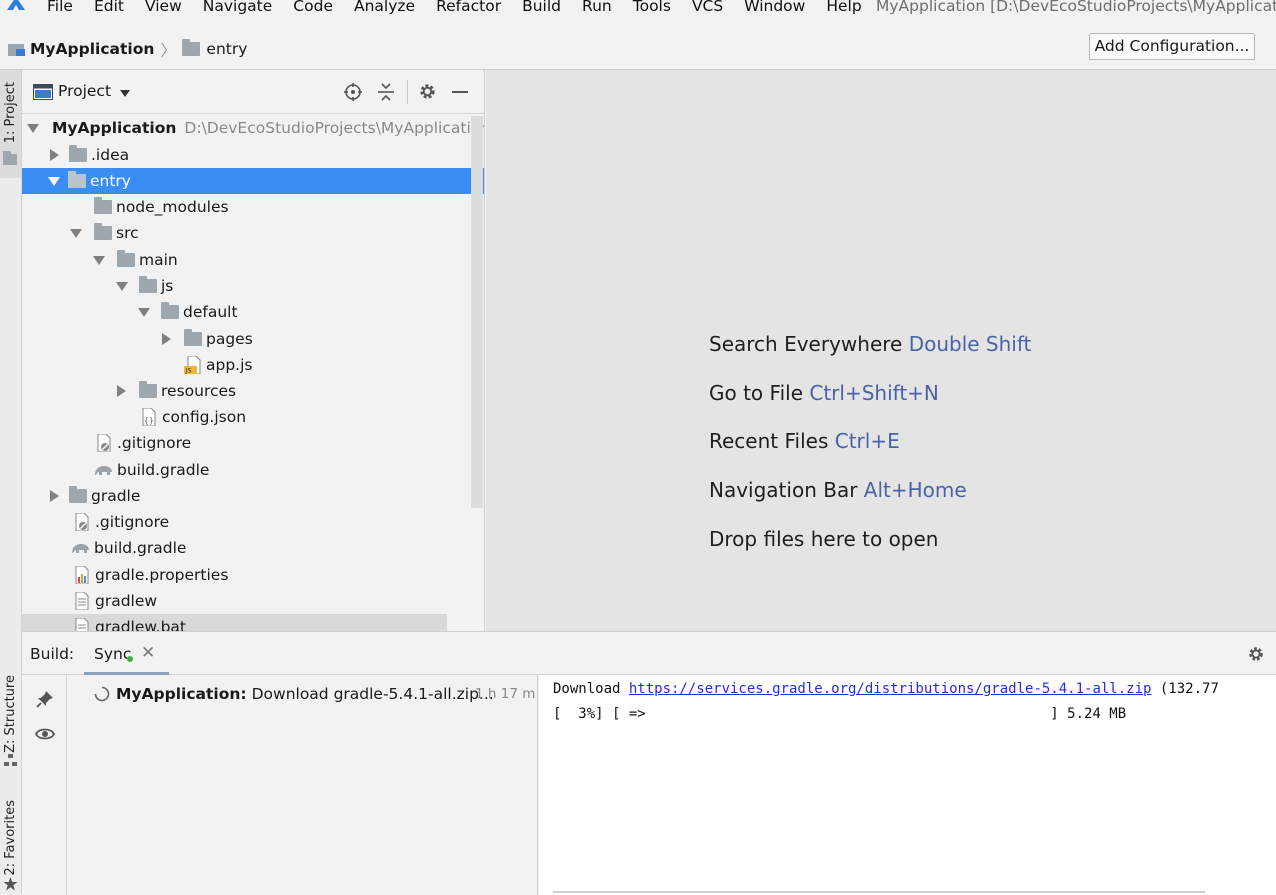 This screenshot has width=1276, height=895. What do you see at coordinates (253, 391) in the screenshot?
I see `tree-item-resources: resources` at bounding box center [253, 391].